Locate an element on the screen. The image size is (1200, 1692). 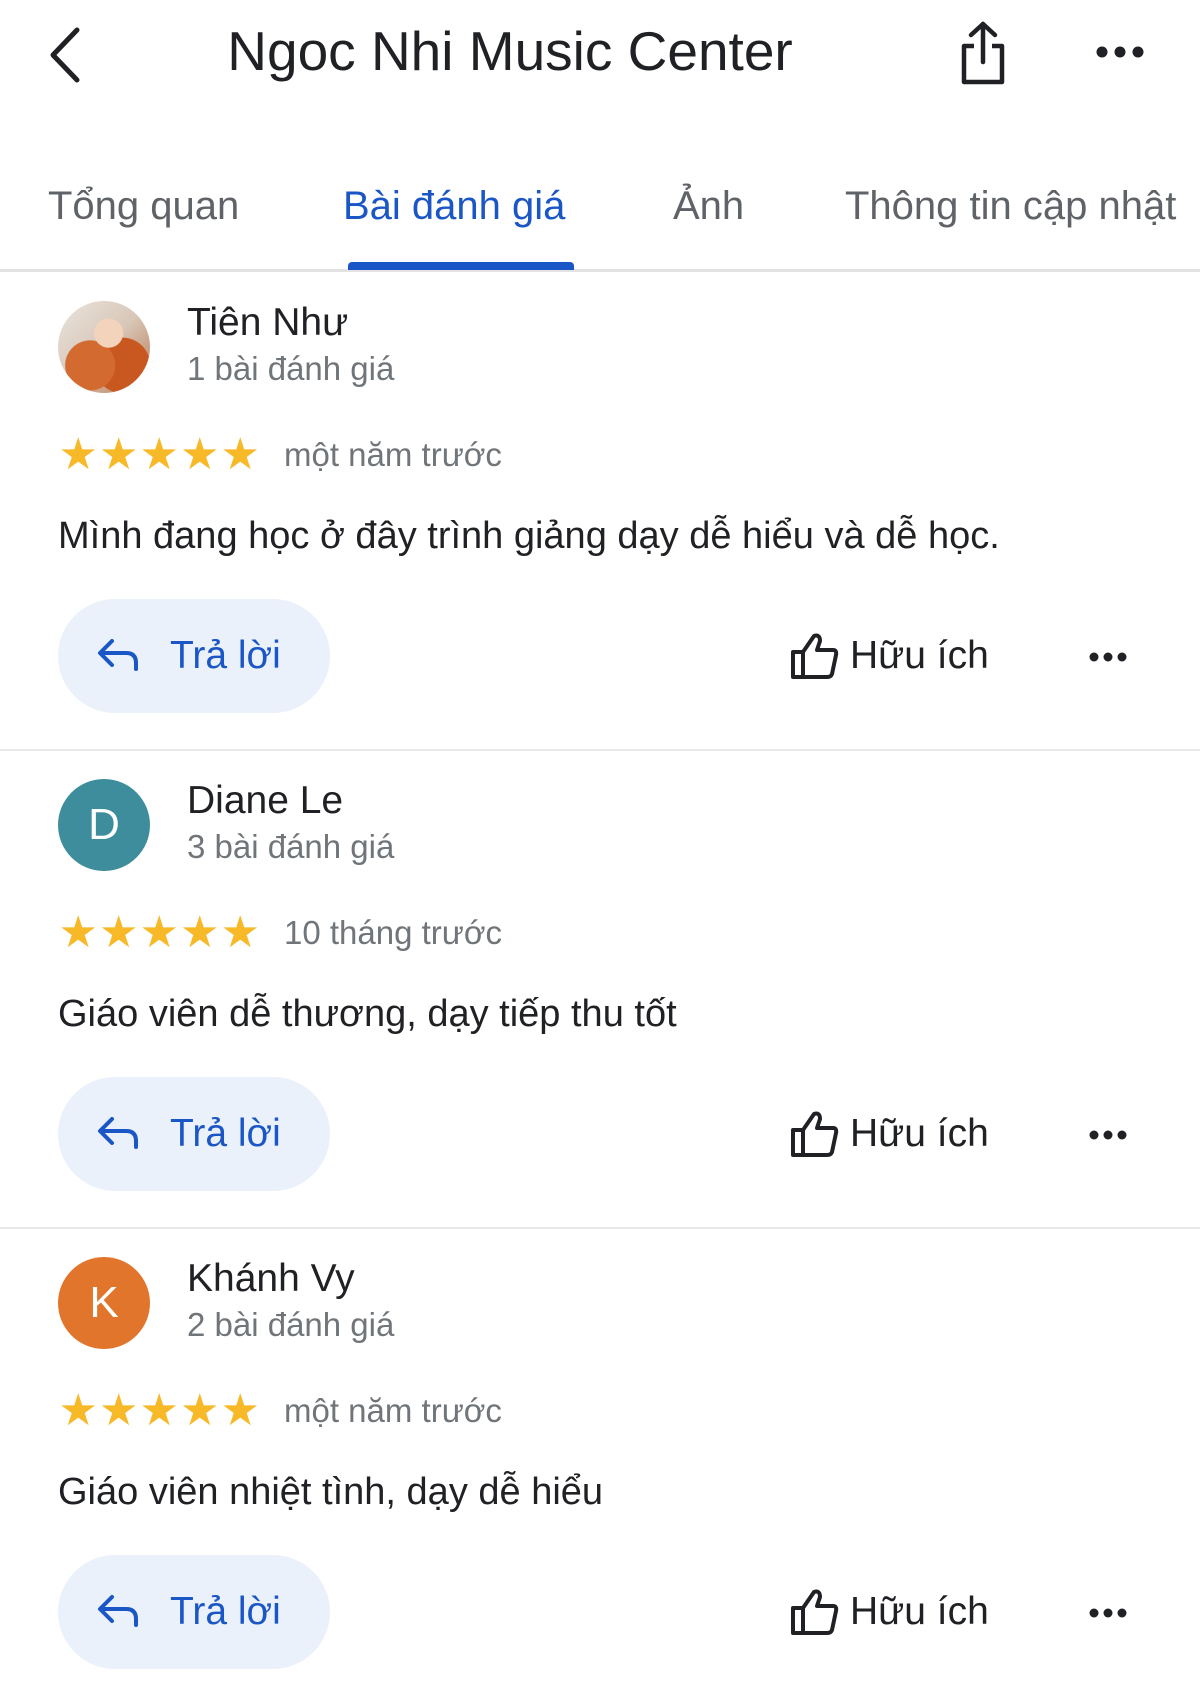
share-icon is located at coordinates (983, 53).